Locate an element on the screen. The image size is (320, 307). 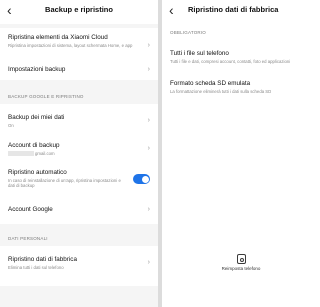
backup-settings-label: Impostazioni backup is located at coordinates (37, 69).